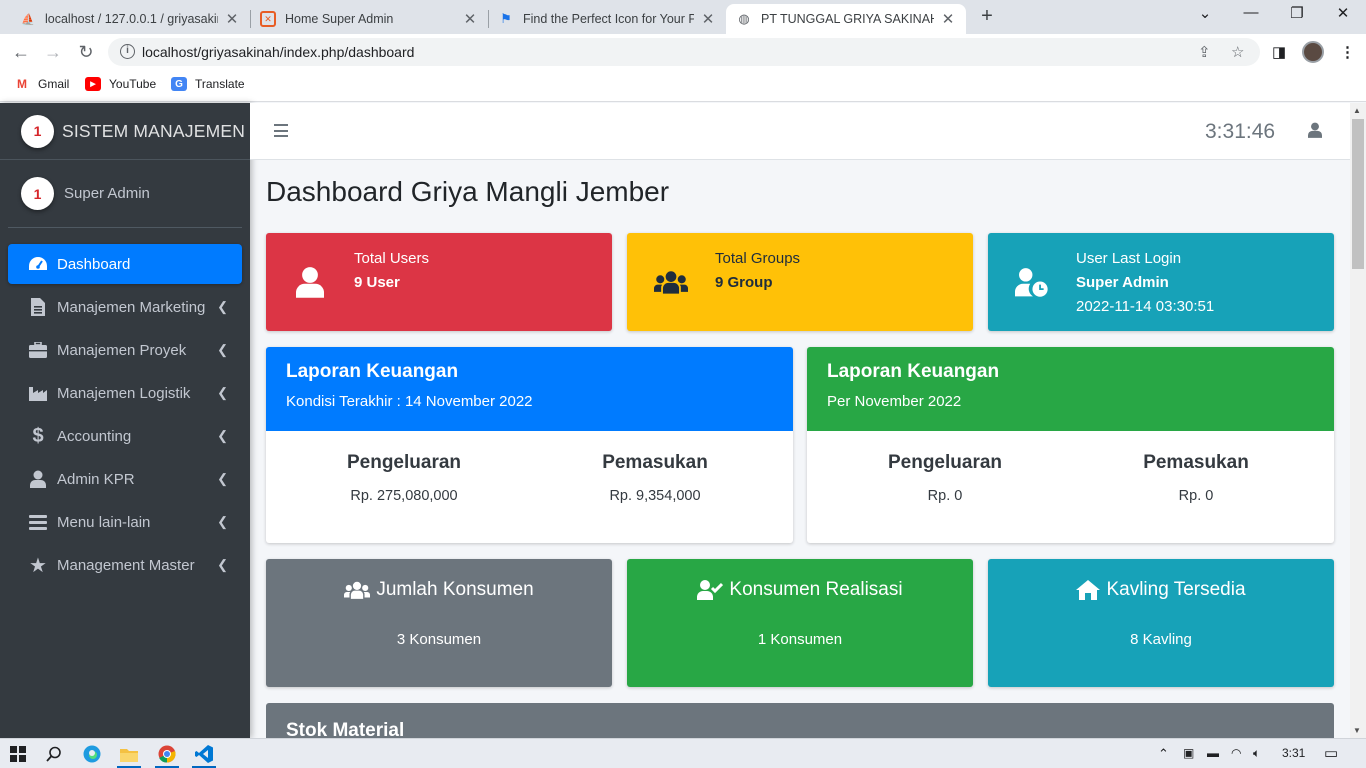 The width and height of the screenshot is (1366, 768). I want to click on sidebar-item-dashboard: Dashboard, so click(125, 264).